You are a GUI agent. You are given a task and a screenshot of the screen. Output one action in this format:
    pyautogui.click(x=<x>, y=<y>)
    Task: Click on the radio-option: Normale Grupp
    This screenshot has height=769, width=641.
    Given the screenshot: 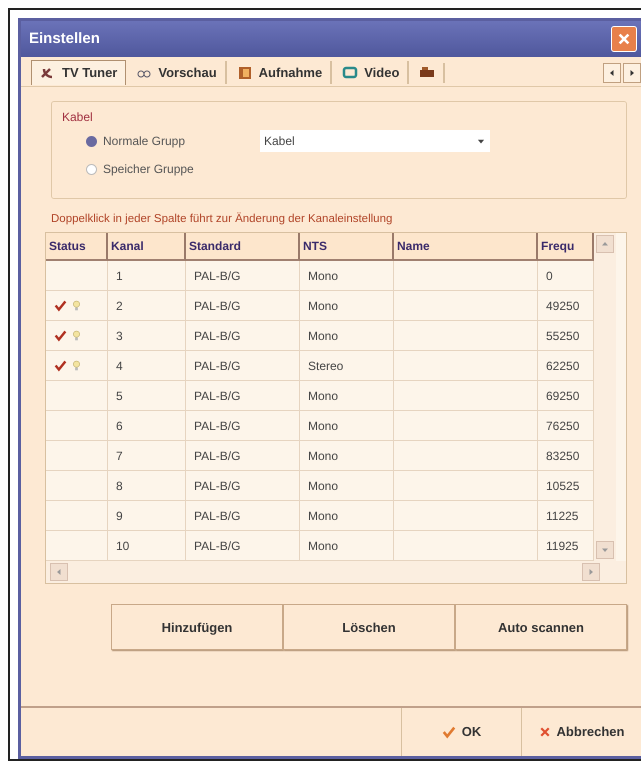 What is the action you would take?
    pyautogui.click(x=161, y=141)
    